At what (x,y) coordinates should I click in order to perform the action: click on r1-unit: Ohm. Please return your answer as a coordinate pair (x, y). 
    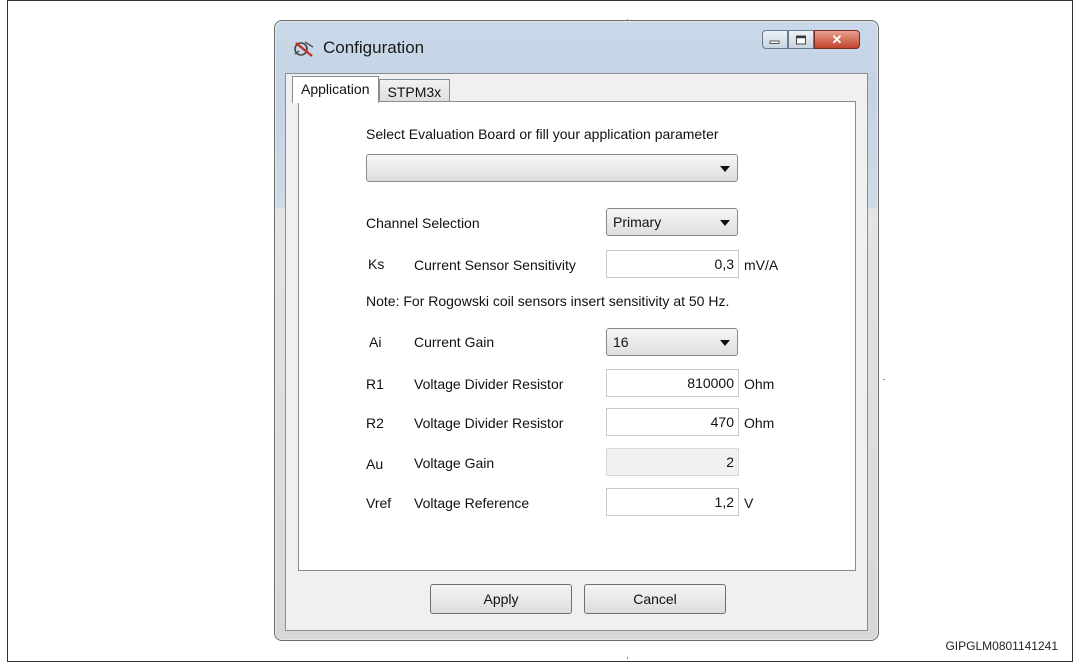
    Looking at the image, I should click on (759, 384).